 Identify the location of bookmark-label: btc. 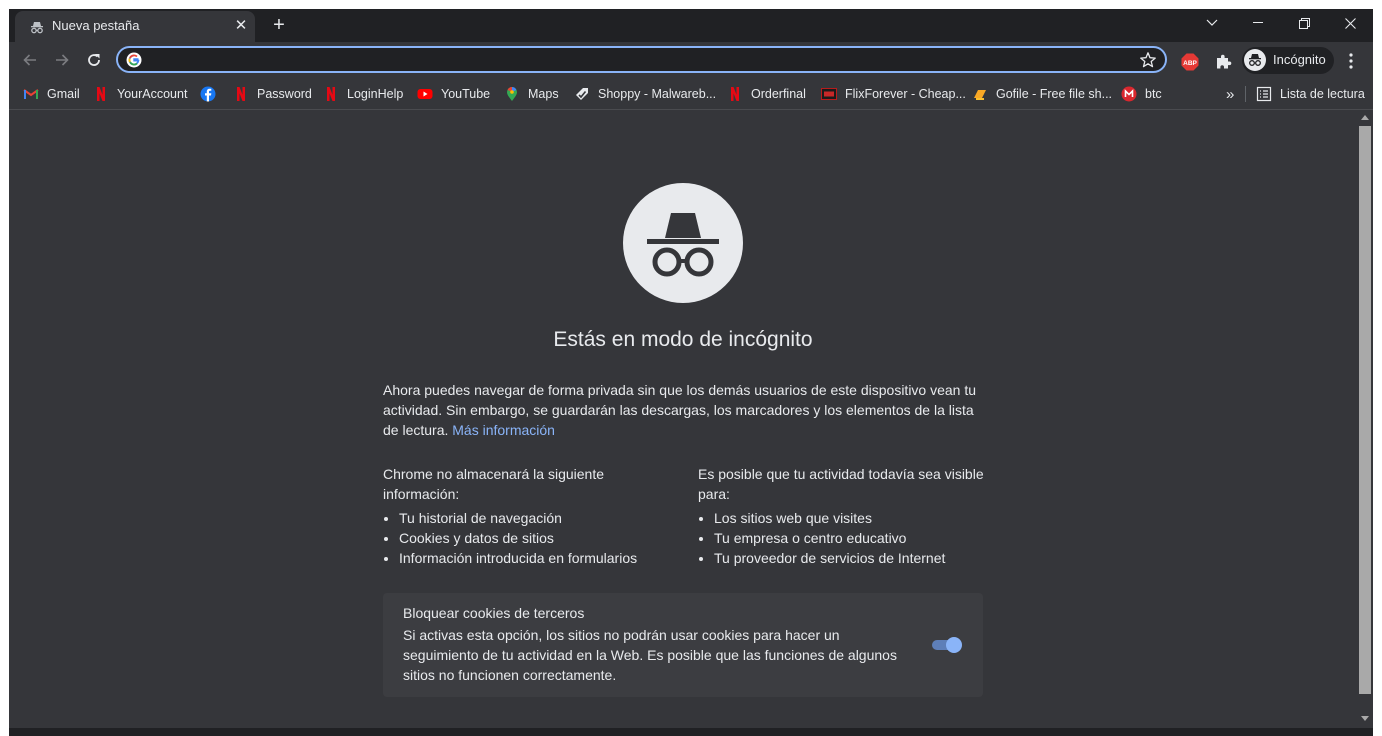
(1153, 94).